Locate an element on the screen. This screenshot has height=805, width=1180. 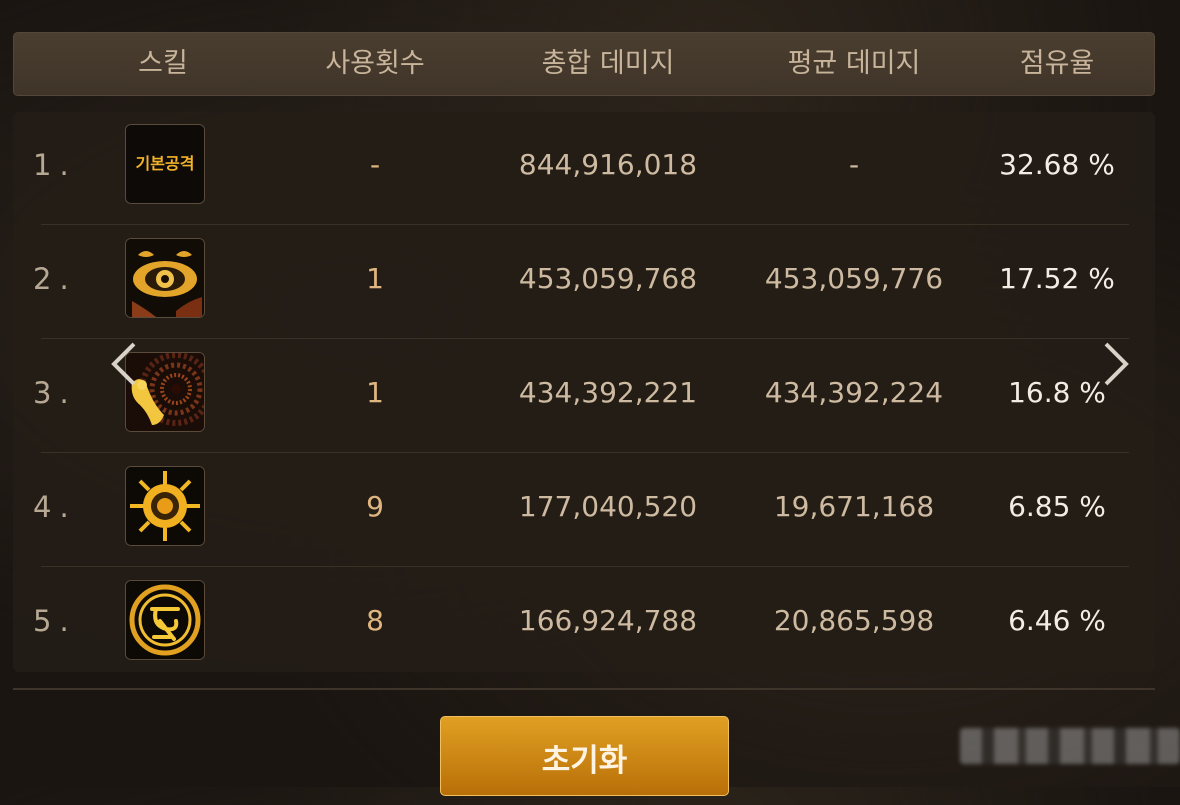
row-total-damage: 434,392,221 is located at coordinates (608, 392).